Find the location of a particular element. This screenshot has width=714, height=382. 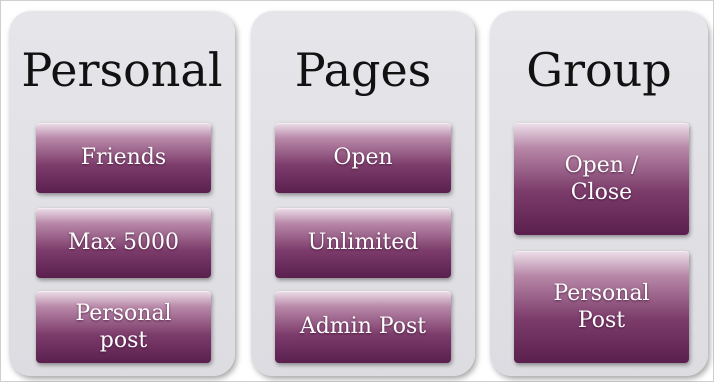

panel-title-group: Group is located at coordinates (599, 70).